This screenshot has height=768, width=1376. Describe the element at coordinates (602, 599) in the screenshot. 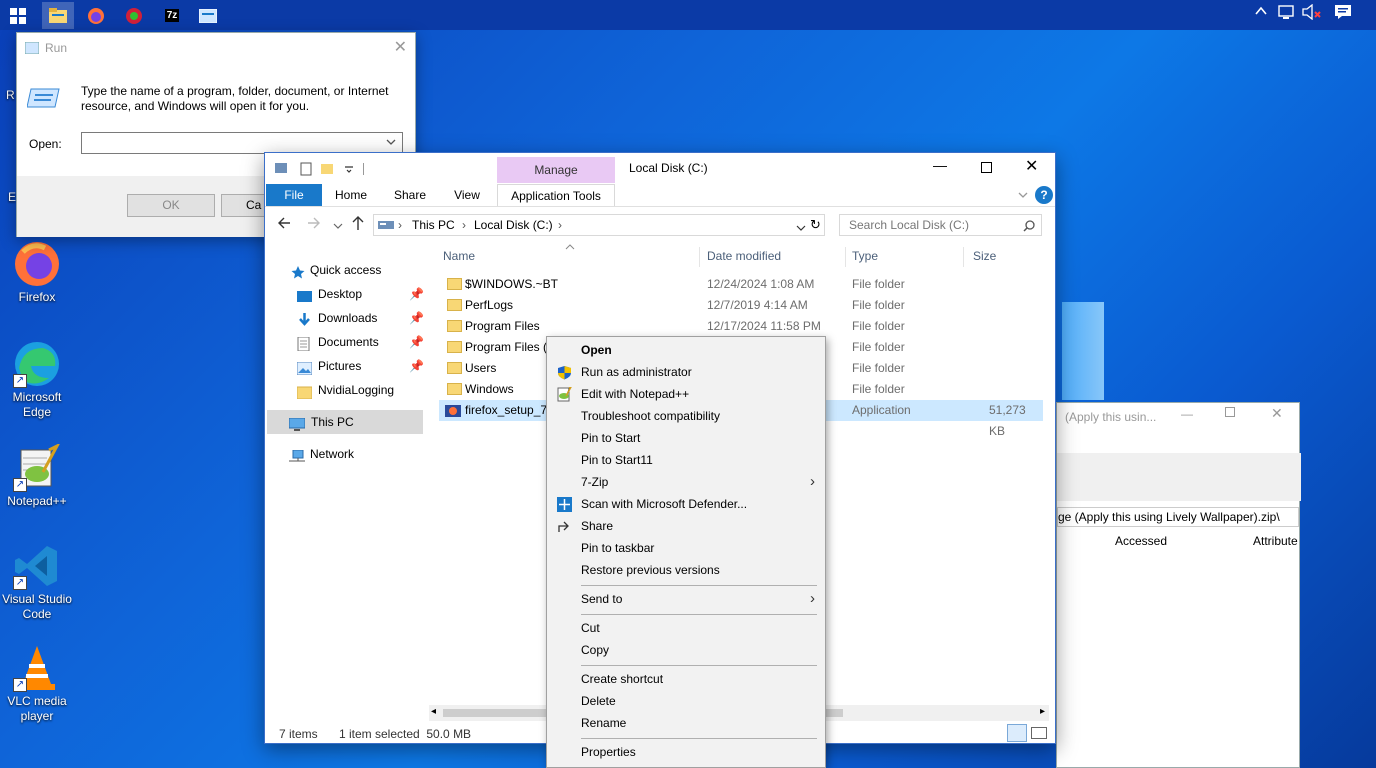

I see `menu-label: Send to` at that location.